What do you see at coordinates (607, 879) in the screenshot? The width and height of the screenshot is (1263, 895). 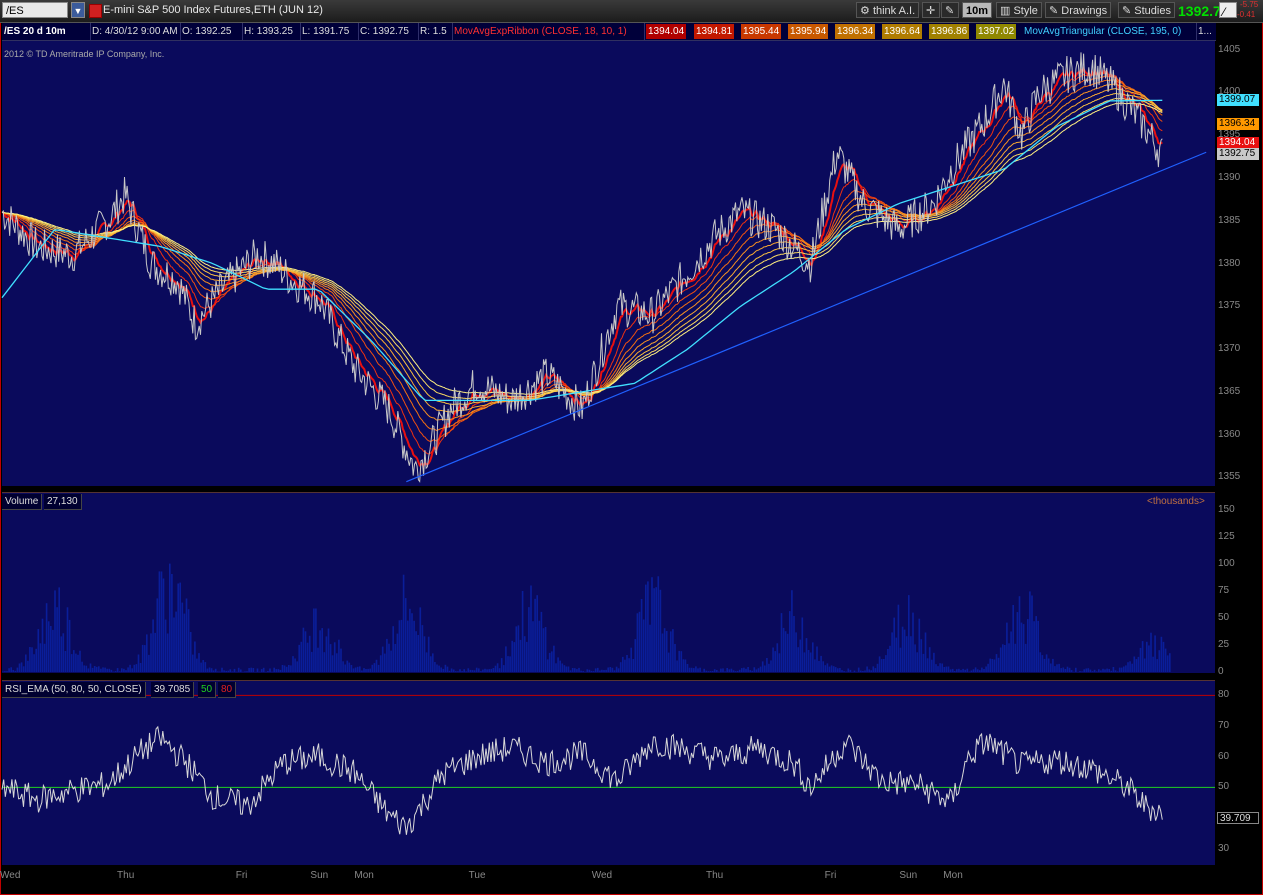 I see `time-axis: Wed Thu Fri Sun Mon Tue Wed Thu Fri Sun Mon` at bounding box center [607, 879].